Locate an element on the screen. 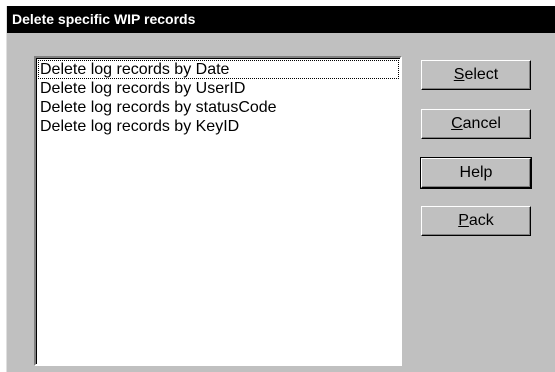  select-button: Select is located at coordinates (476, 75).